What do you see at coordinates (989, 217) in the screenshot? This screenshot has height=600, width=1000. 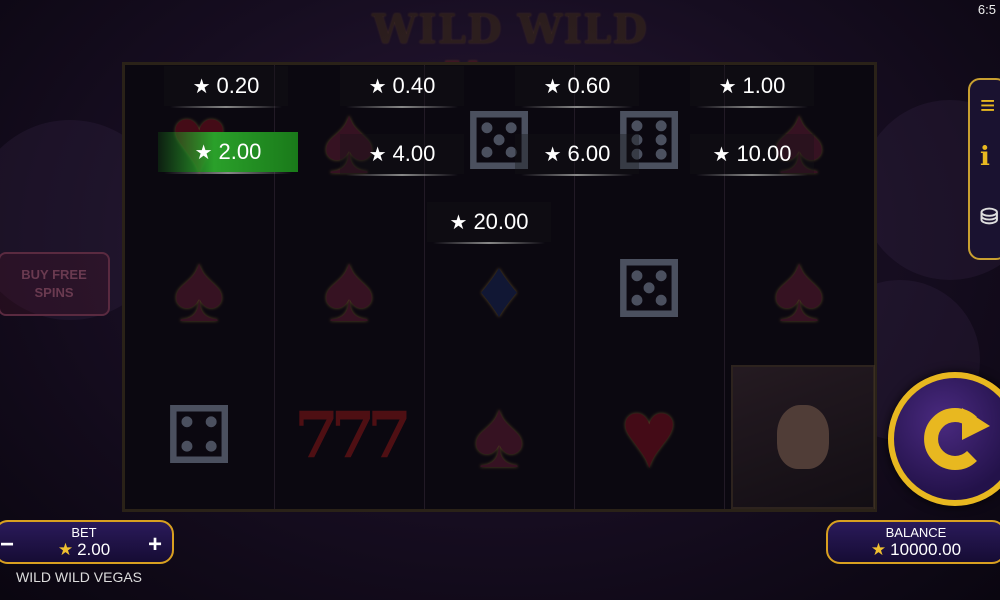 I see `coins-icon: ⛁` at bounding box center [989, 217].